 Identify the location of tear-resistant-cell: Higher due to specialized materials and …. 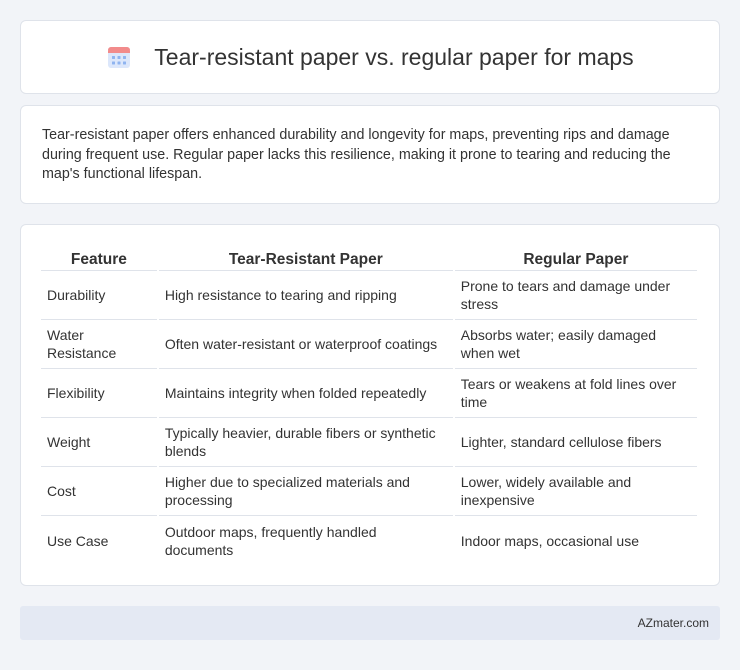
(305, 491).